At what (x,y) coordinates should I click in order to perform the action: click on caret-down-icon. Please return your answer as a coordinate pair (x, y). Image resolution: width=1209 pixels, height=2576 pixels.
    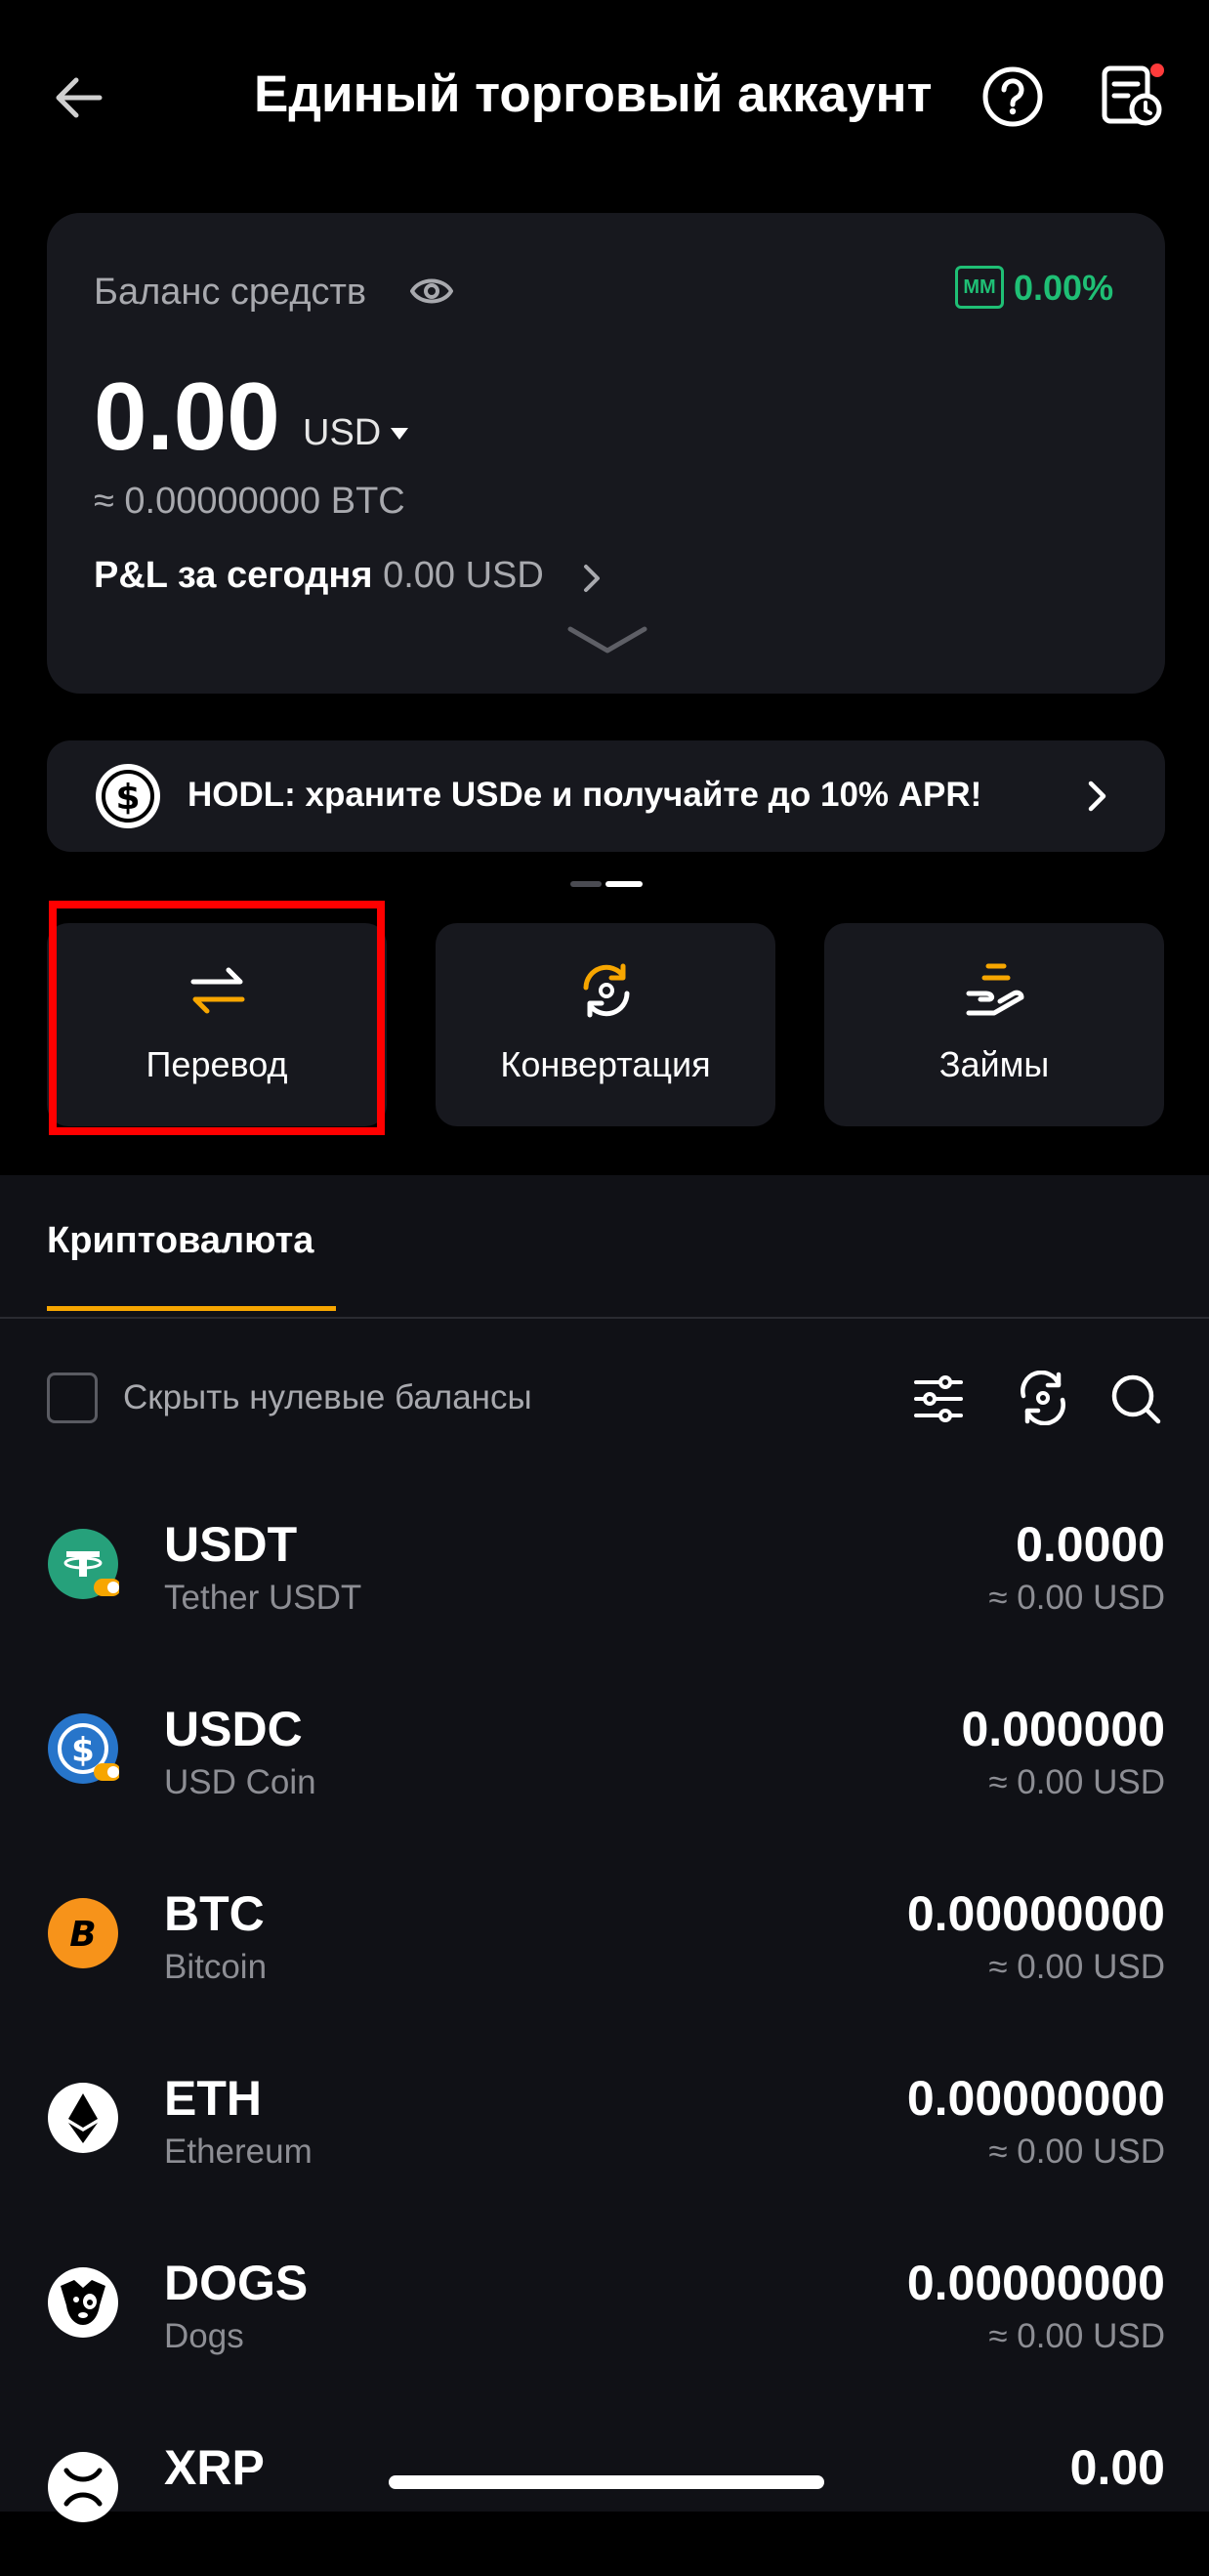
    Looking at the image, I should click on (399, 434).